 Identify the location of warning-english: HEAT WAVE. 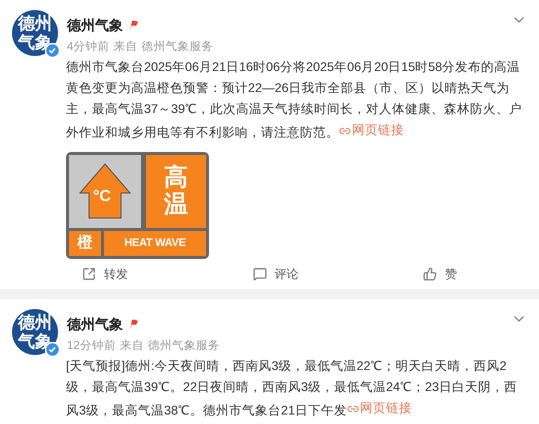
(155, 243).